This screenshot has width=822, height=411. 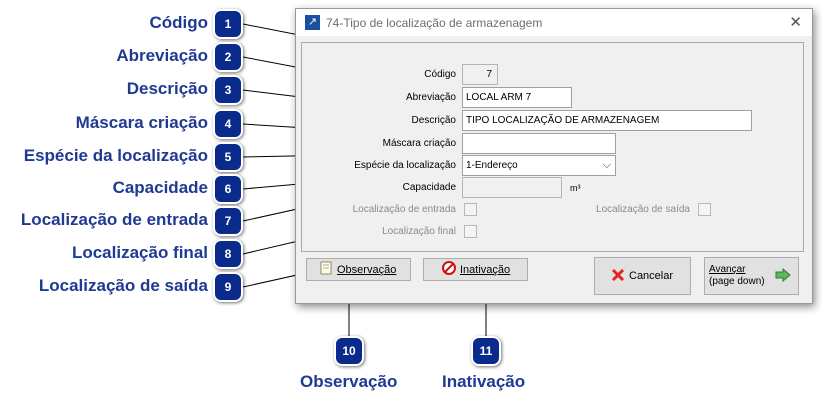 I want to click on loc-final-checkbox, so click(x=470, y=231).